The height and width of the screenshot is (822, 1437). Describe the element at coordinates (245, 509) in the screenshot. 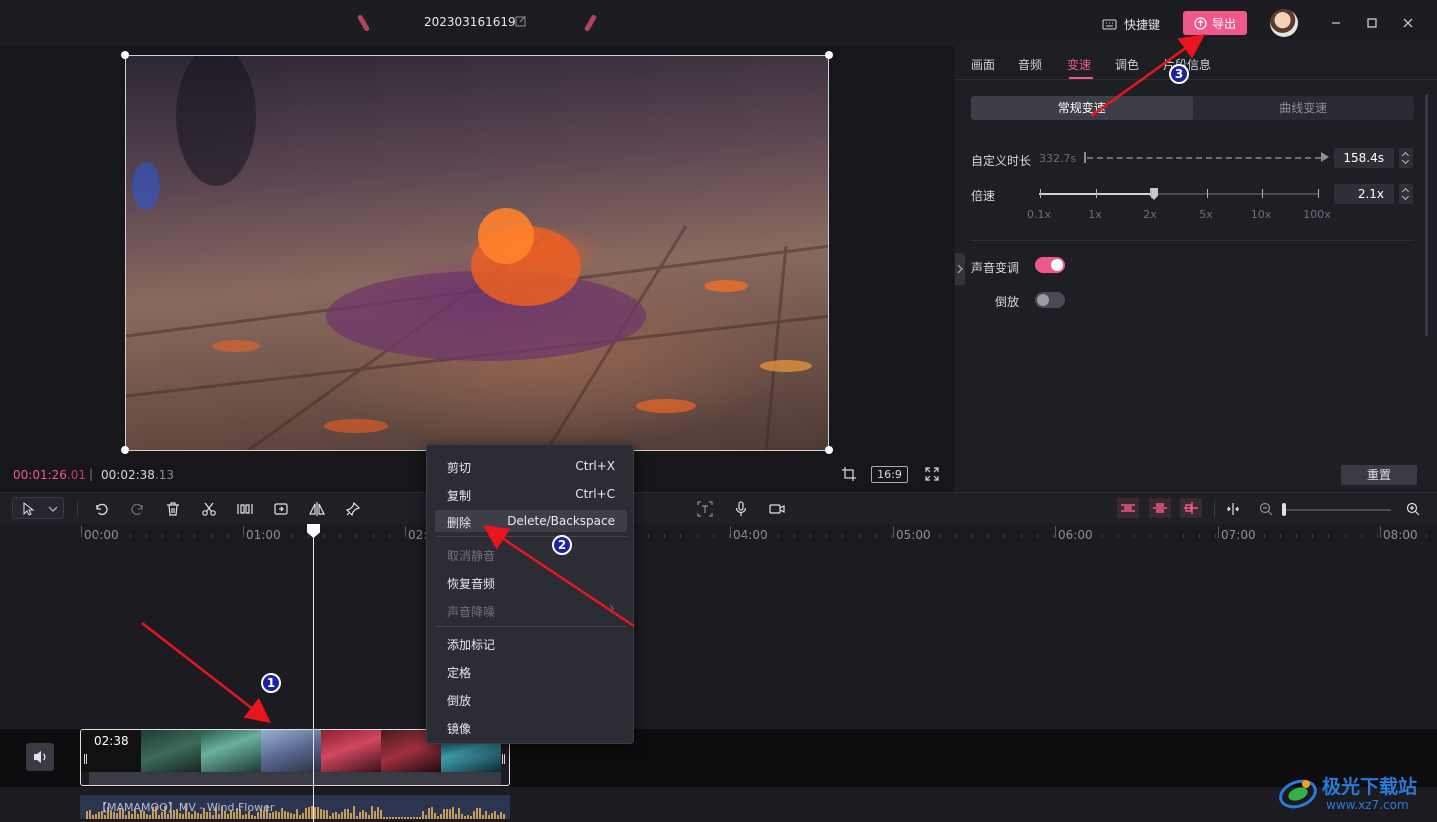

I see `split-icon` at that location.